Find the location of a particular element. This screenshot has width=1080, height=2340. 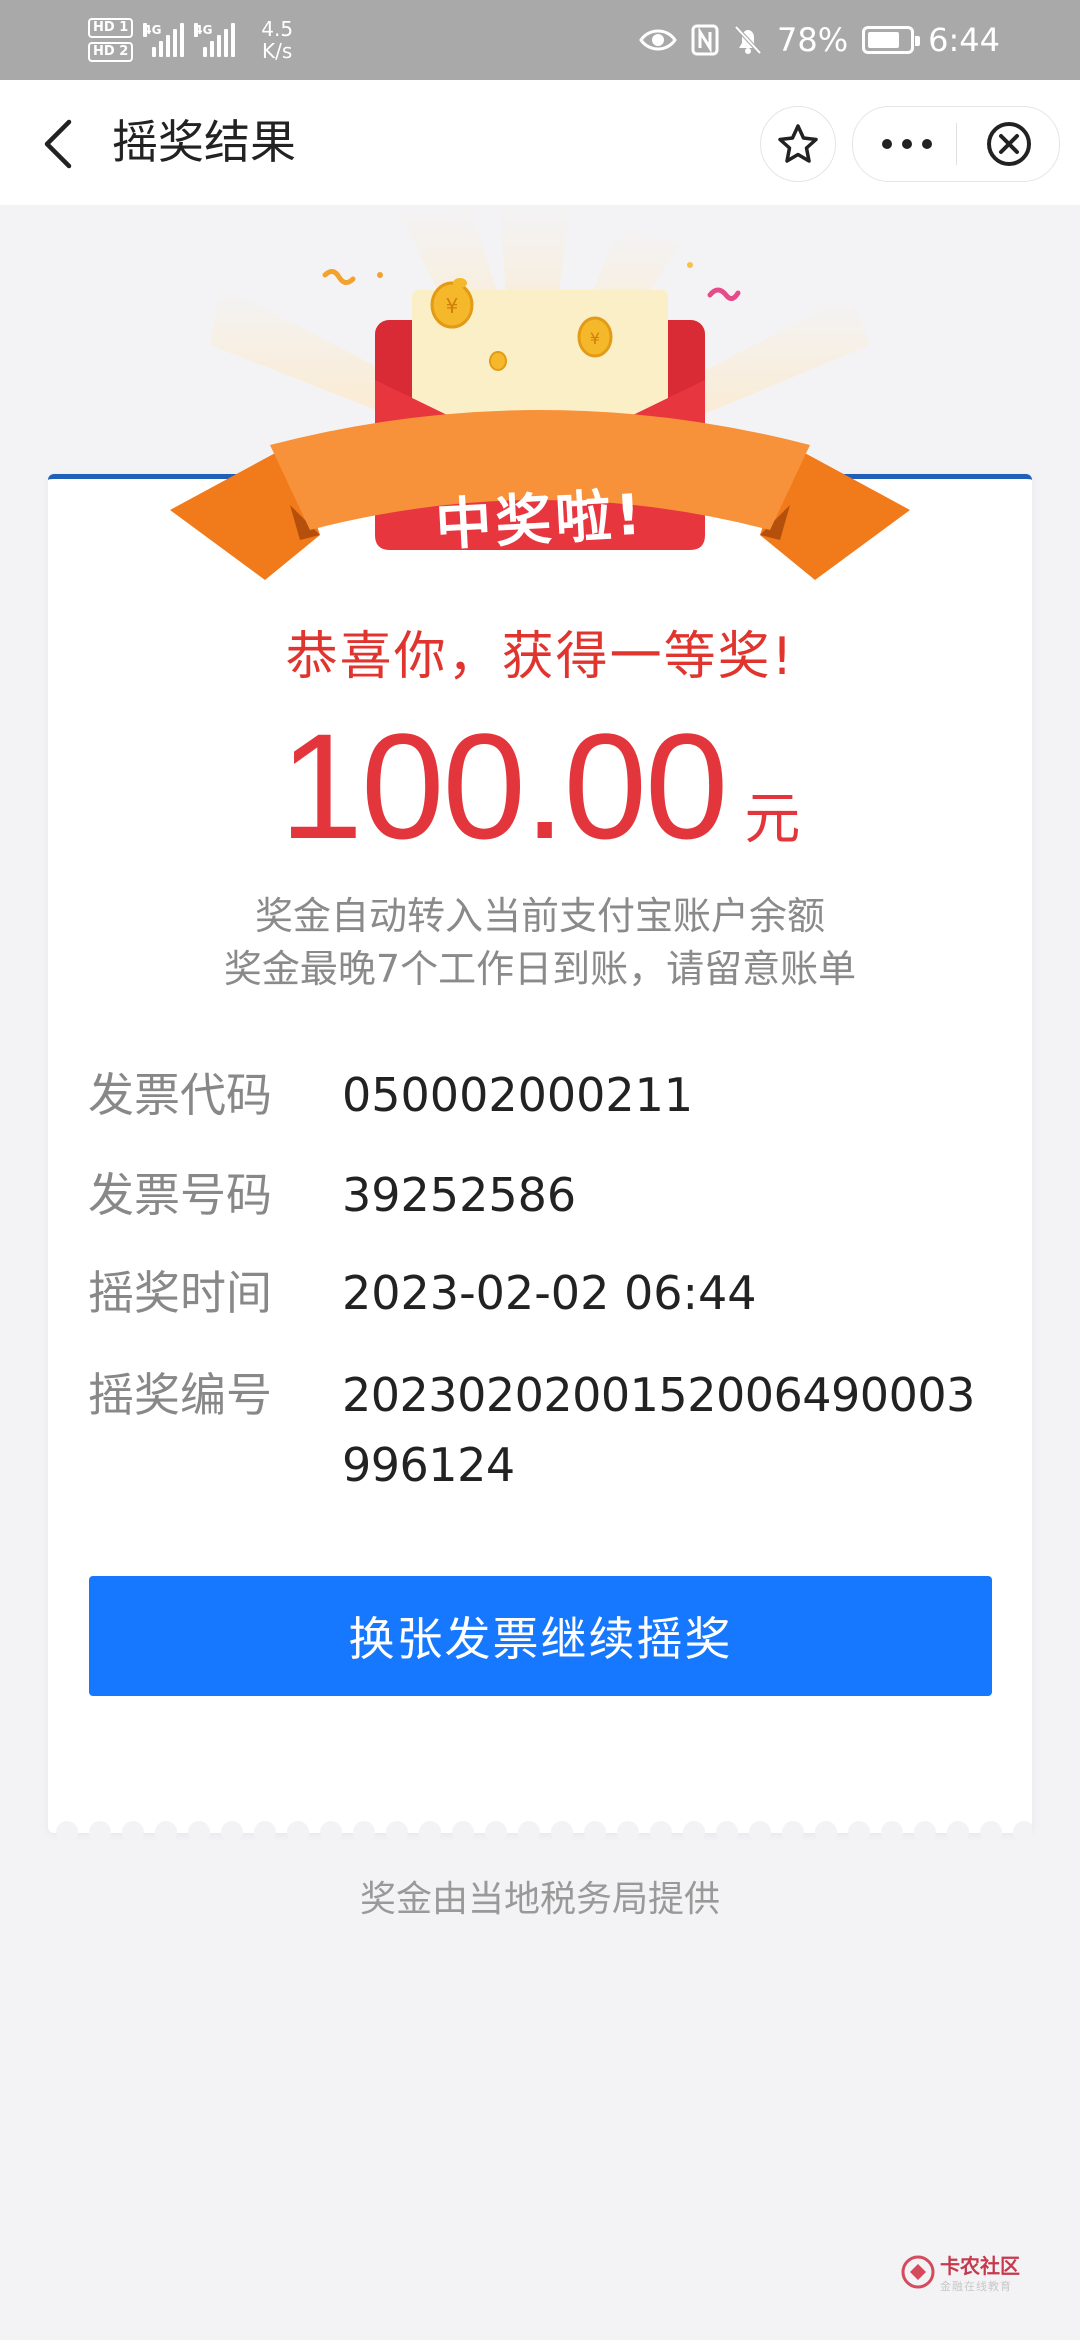

status-right: 78% 6:44 is located at coordinates (819, 40).